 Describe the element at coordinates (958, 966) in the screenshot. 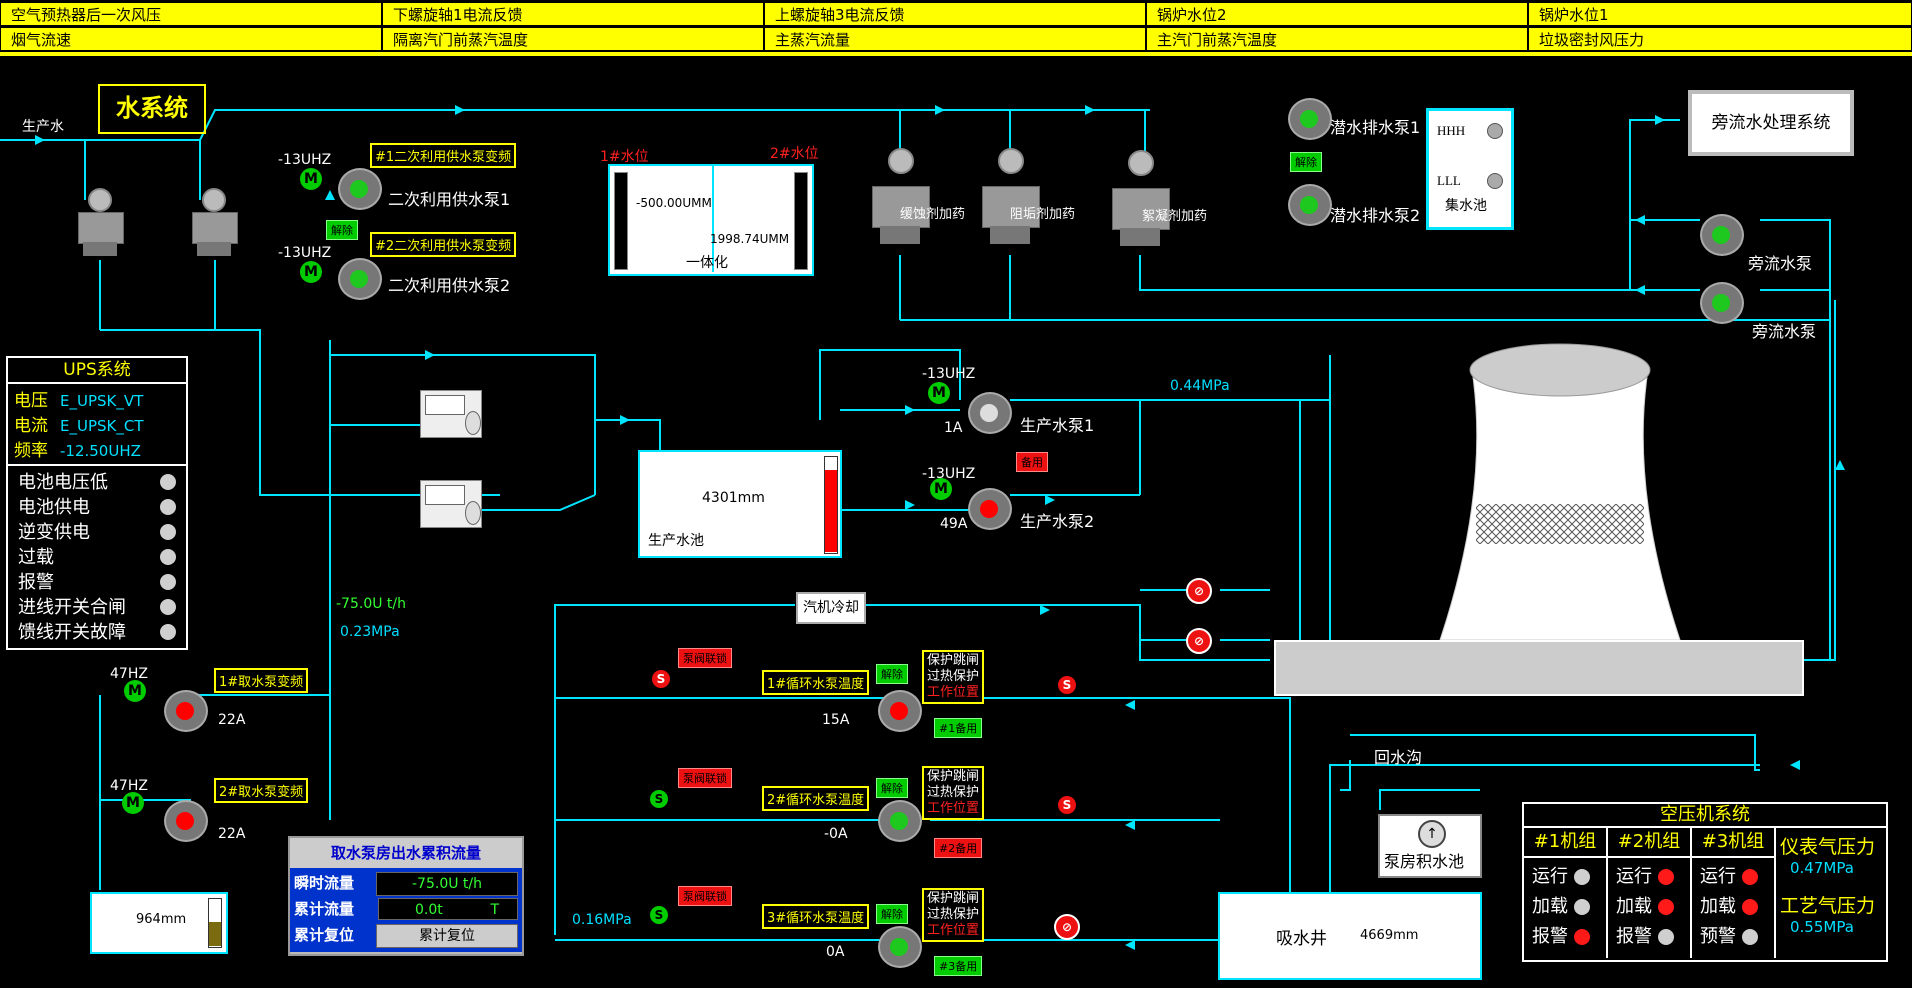

I see `standby-badge: #3备用` at that location.